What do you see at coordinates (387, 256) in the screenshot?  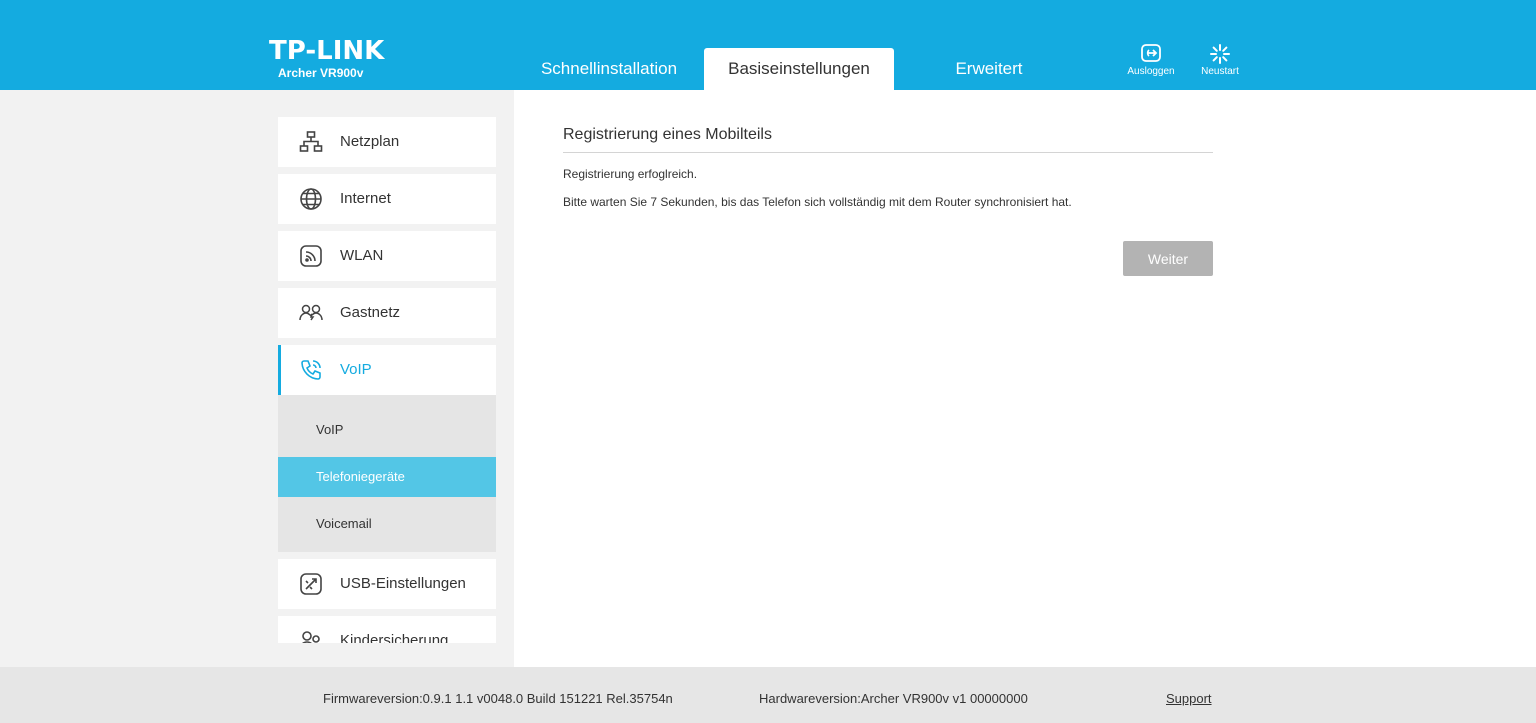 I see `sidebar-item-wlan: WLAN` at bounding box center [387, 256].